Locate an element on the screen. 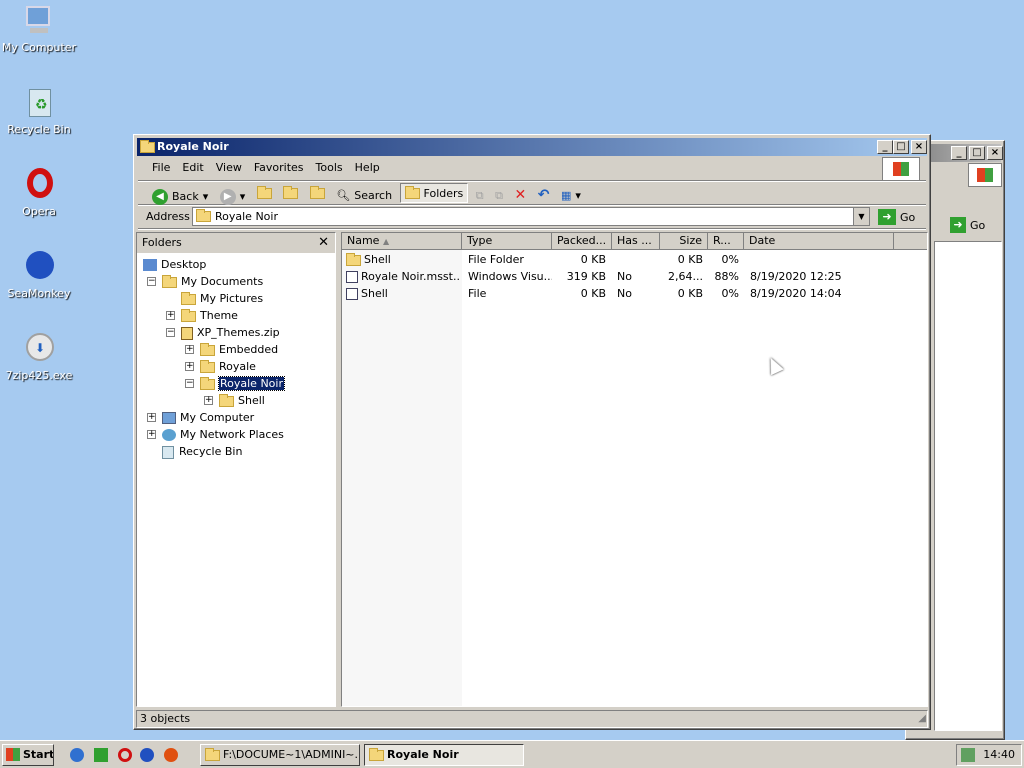 Image resolution: width=1024 pixels, height=768 pixels. desktop-icon-recycle-bin: ♻ Recycle Bin is located at coordinates (39, 111).